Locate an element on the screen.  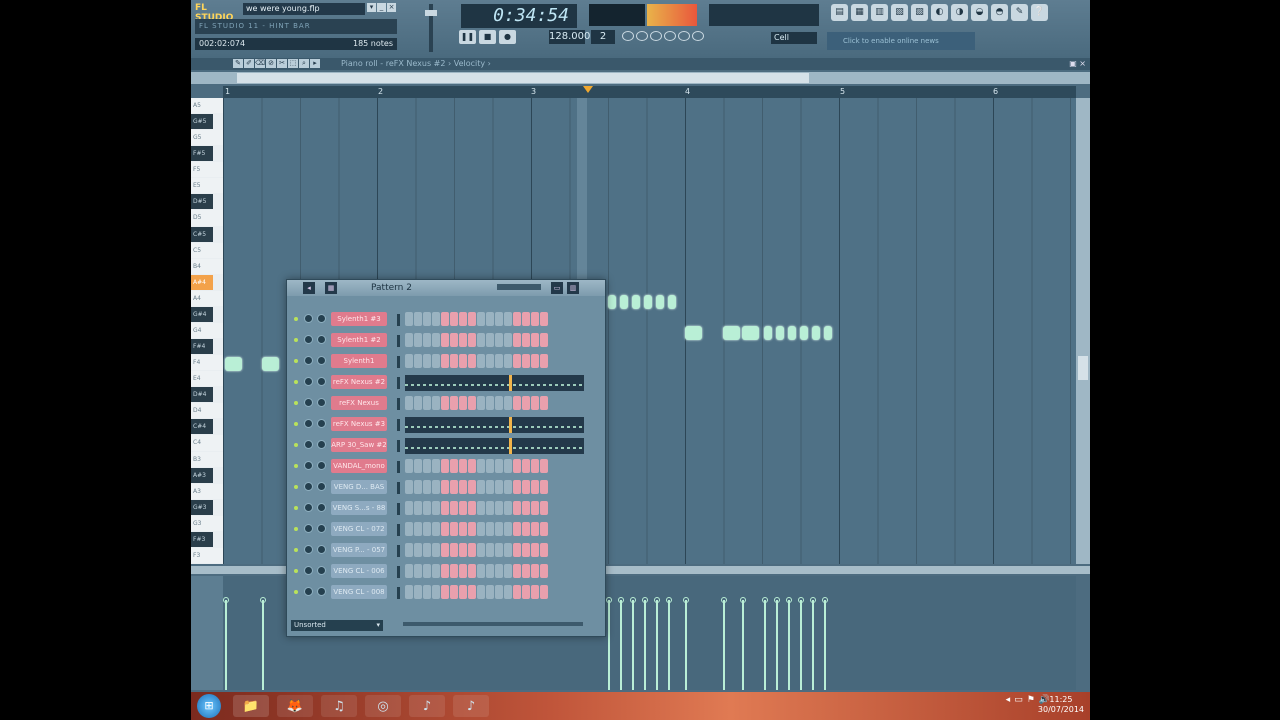
graph-icon: ▦ is located at coordinates (331, 288).